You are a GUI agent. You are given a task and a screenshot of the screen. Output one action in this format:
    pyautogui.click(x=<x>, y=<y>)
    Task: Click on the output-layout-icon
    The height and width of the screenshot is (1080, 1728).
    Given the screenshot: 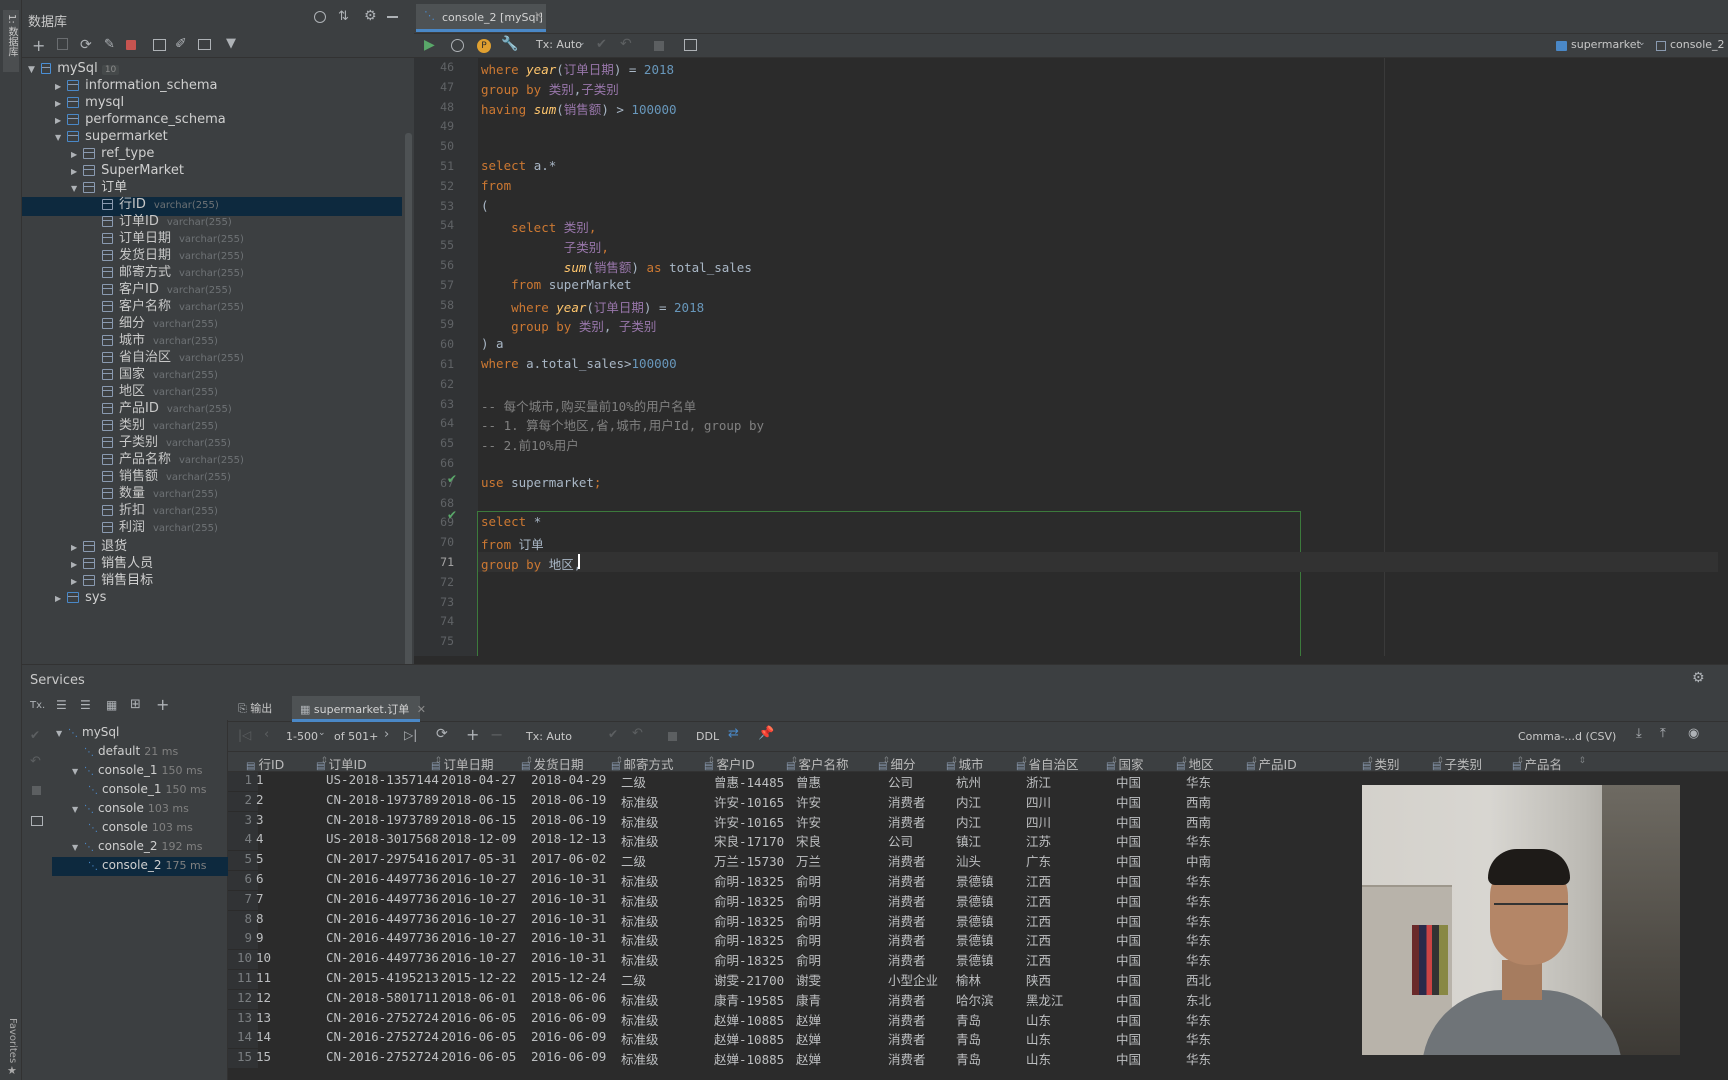 What is the action you would take?
    pyautogui.click(x=690, y=45)
    